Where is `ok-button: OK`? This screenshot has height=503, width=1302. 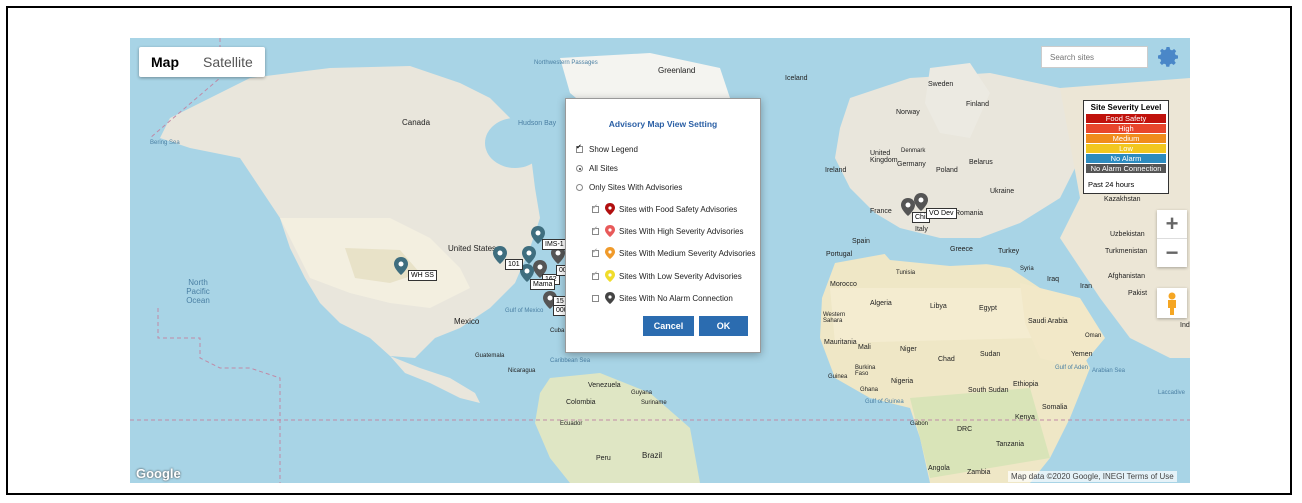
ok-button: OK is located at coordinates (723, 326).